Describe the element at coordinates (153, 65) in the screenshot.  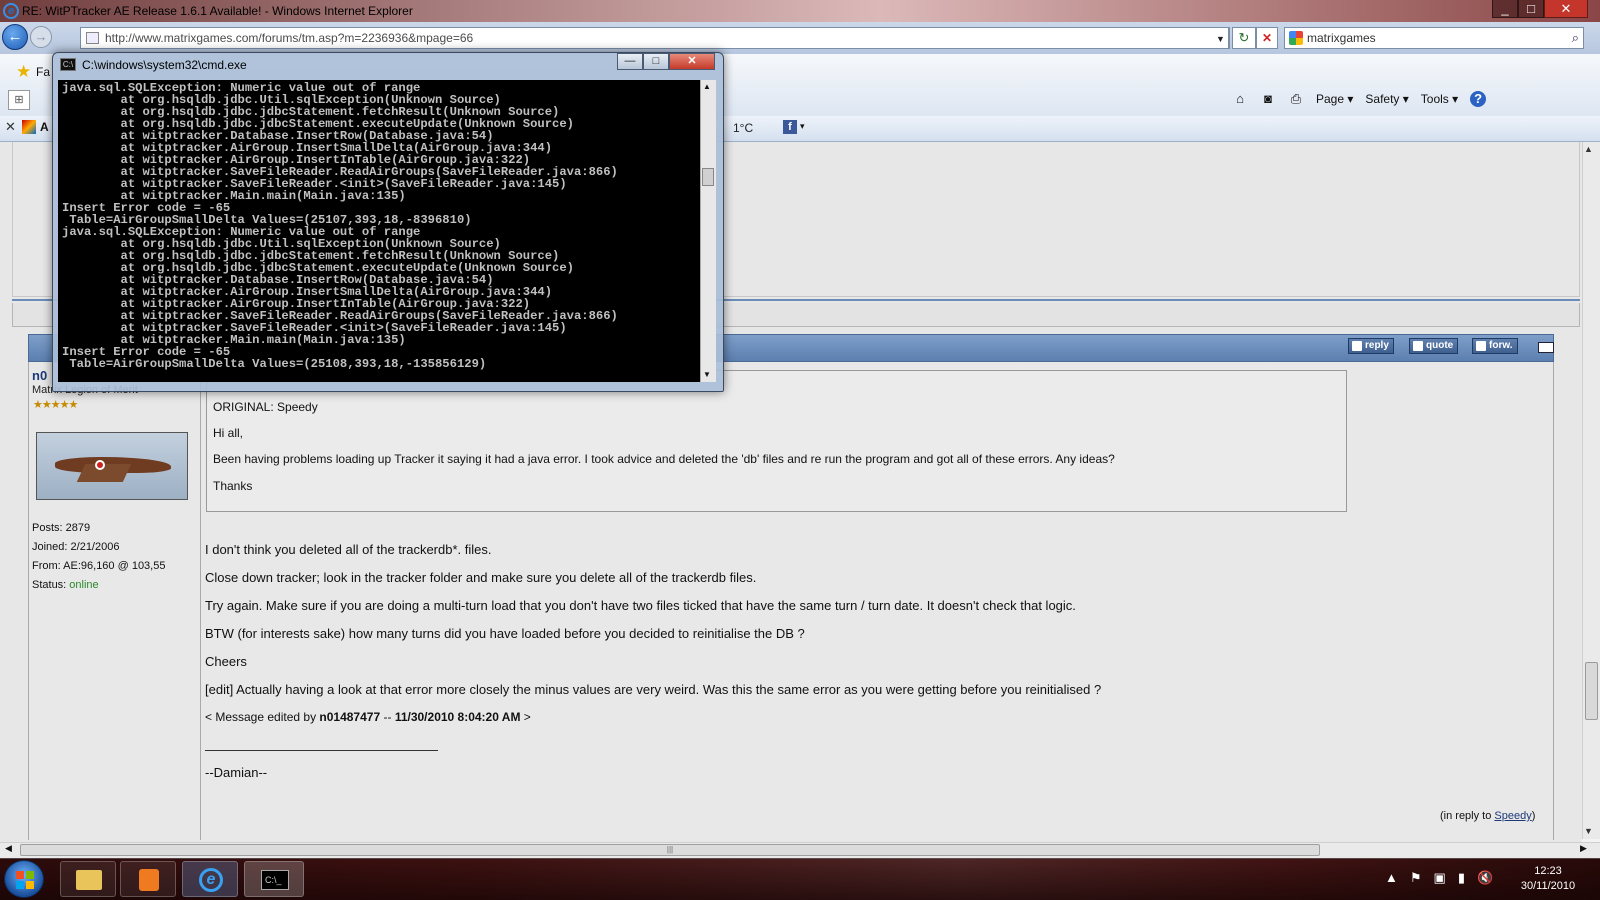
I see `cmd-title-bar: C:\ C:\windows\system32\cmd.exe` at that location.